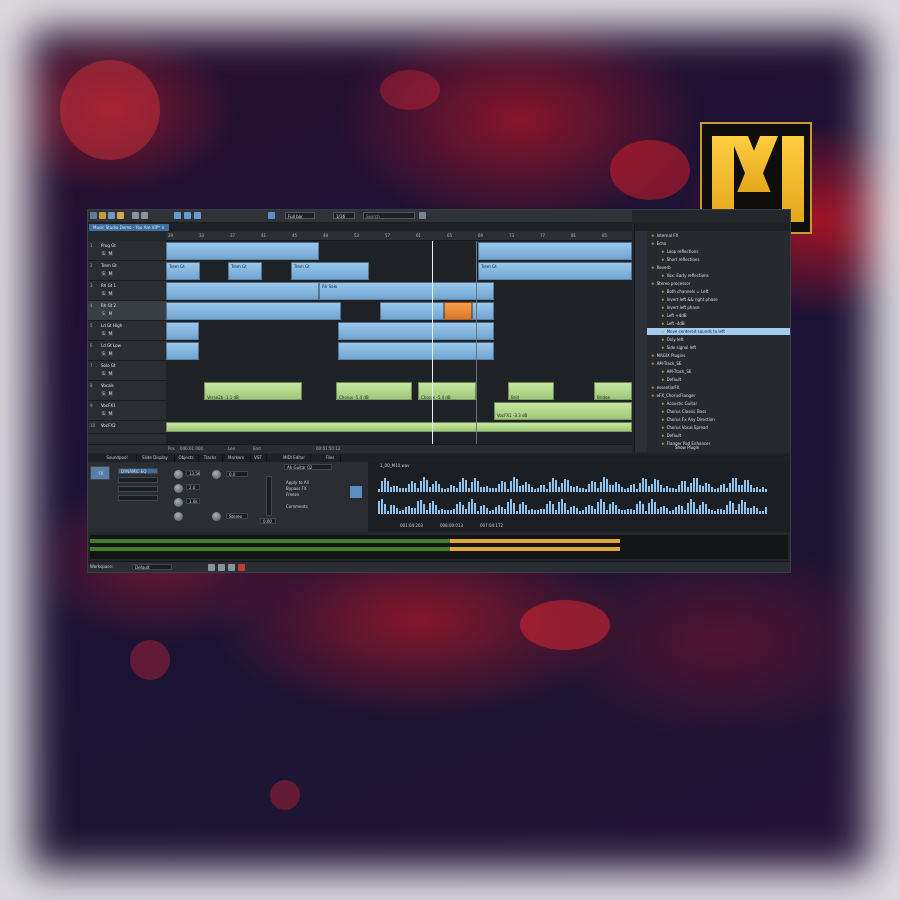  I want to click on track-header: 4 Rh Gt 2 SM, so click(127, 311).